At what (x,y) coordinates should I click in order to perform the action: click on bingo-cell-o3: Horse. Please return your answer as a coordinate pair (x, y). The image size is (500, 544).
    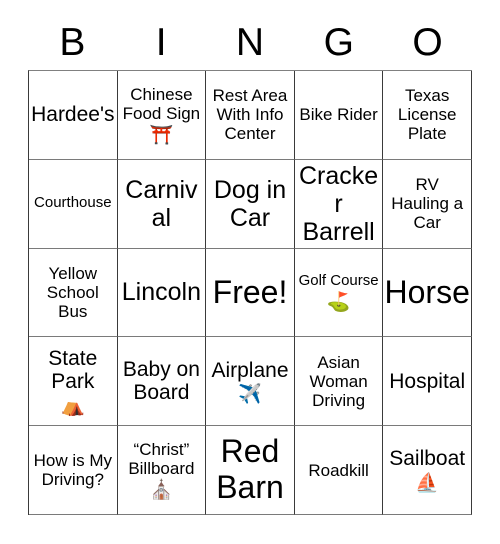
    Looking at the image, I should click on (427, 293).